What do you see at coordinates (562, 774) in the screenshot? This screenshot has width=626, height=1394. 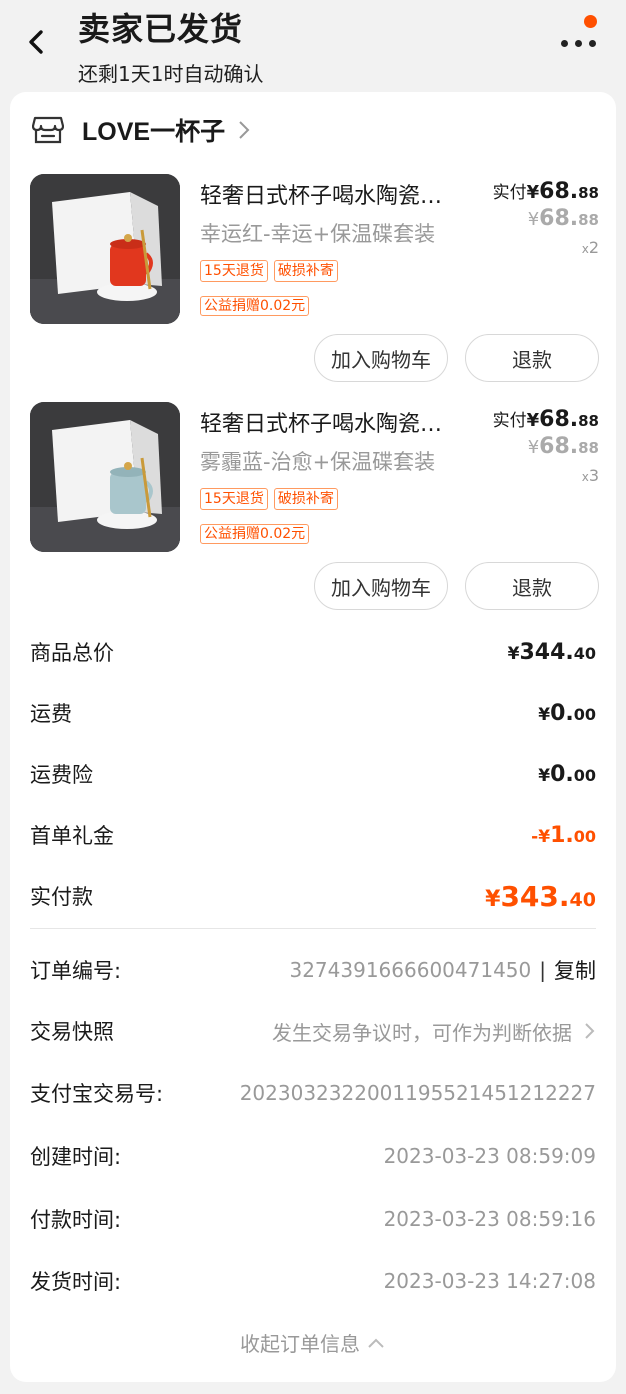 I see `amount-int: 0.` at bounding box center [562, 774].